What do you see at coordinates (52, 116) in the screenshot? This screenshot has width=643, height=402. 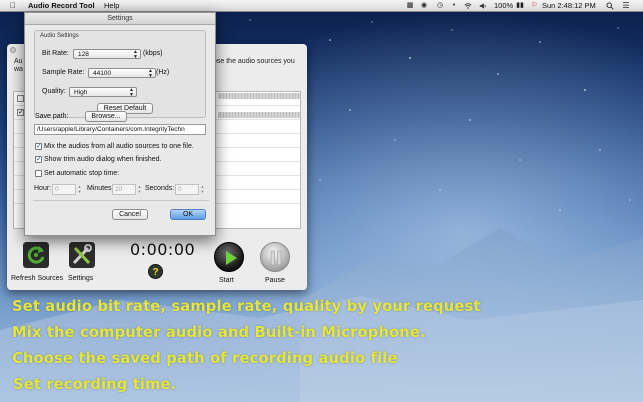 I see `save-path-label: Save path:` at bounding box center [52, 116].